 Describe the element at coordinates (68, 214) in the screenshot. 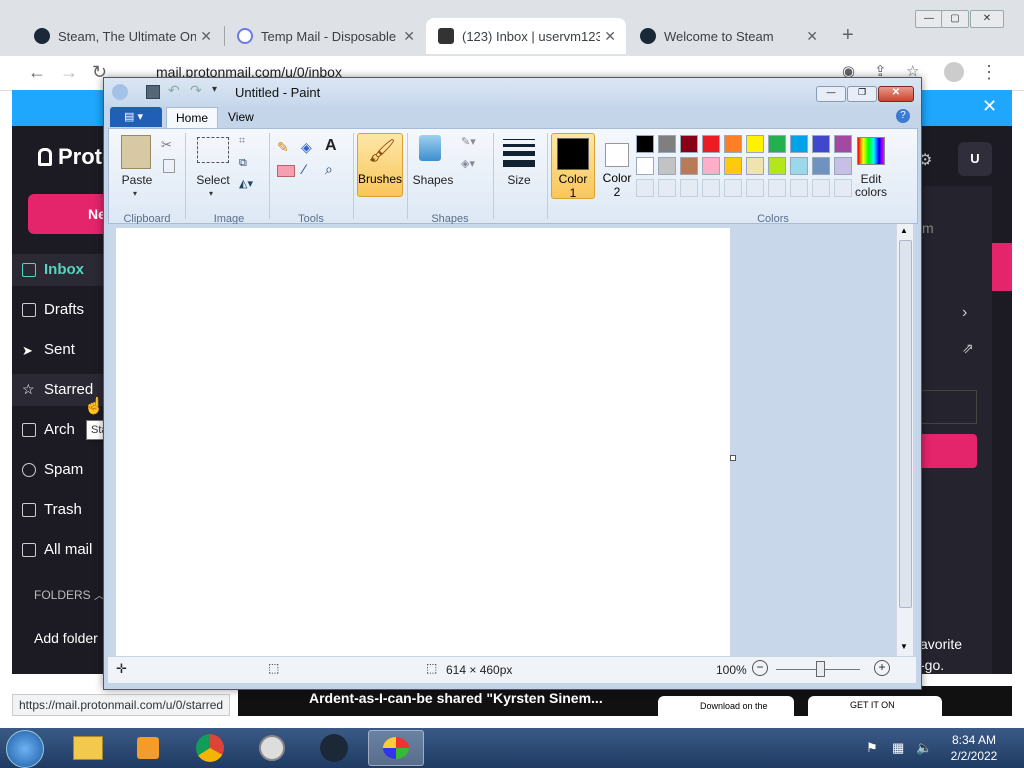

I see `new-message-button: Ne` at that location.